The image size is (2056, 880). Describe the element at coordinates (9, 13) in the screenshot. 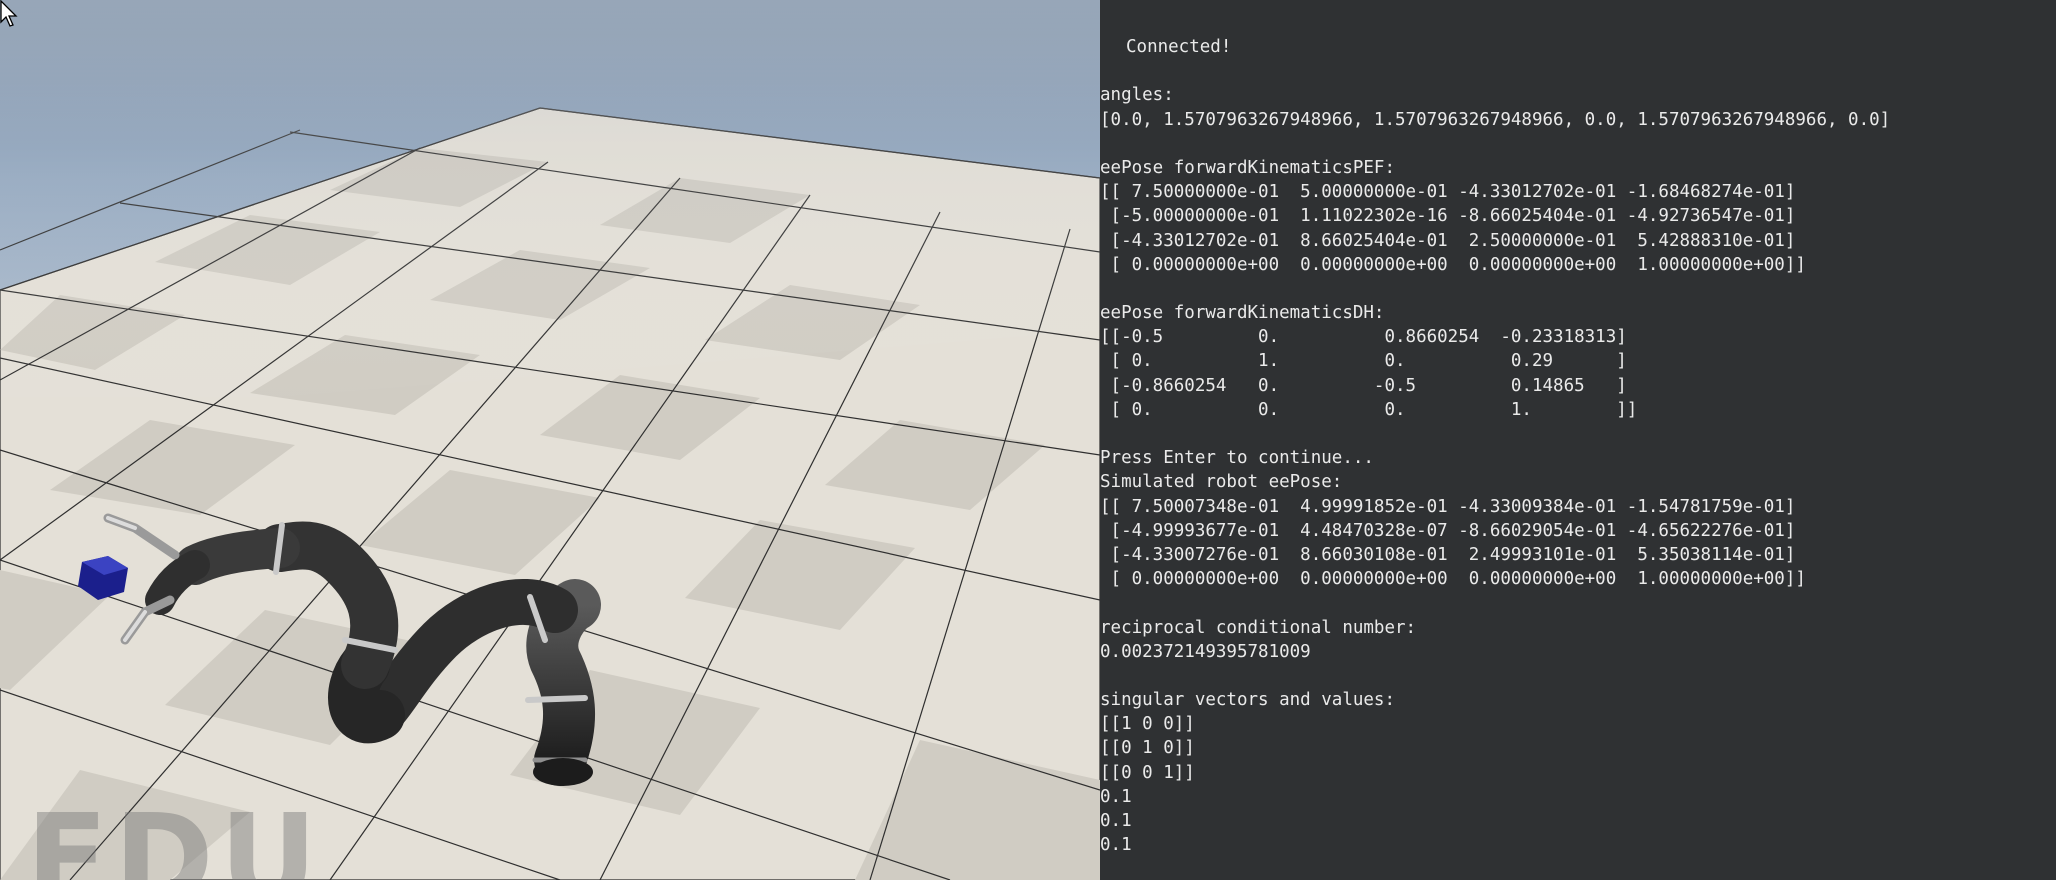

I see `mouse-pointer-icon` at that location.